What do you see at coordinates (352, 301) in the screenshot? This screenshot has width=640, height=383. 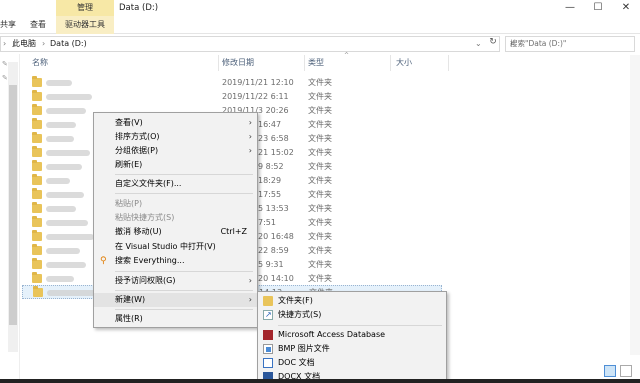 I see `submenu-item-folder: 文件夹(F)` at bounding box center [352, 301].